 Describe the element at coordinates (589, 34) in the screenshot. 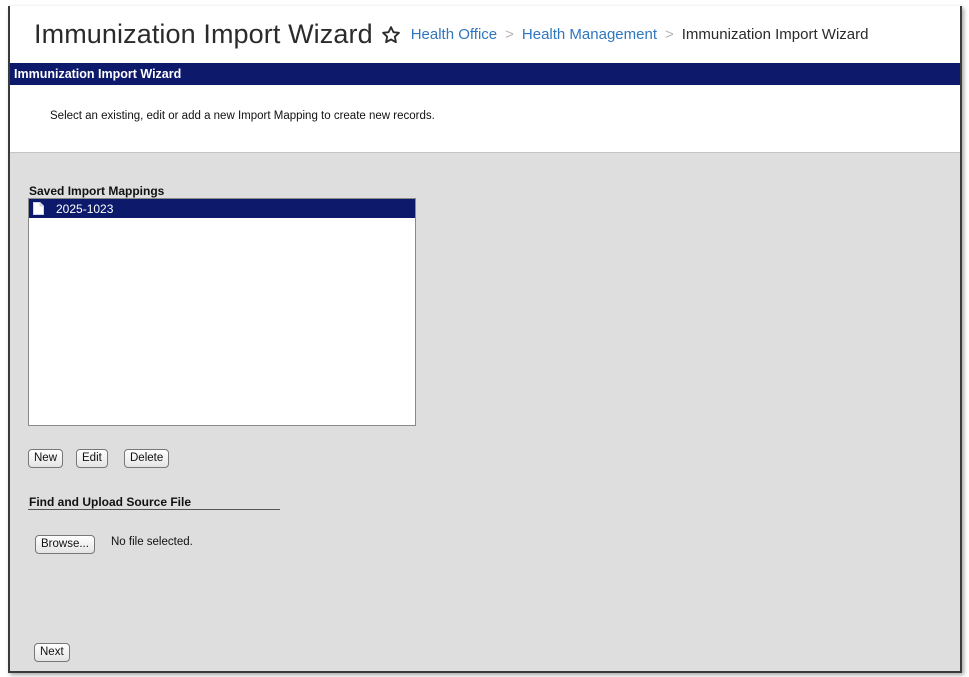

I see `breadcrumb-health-management: Health Management` at that location.